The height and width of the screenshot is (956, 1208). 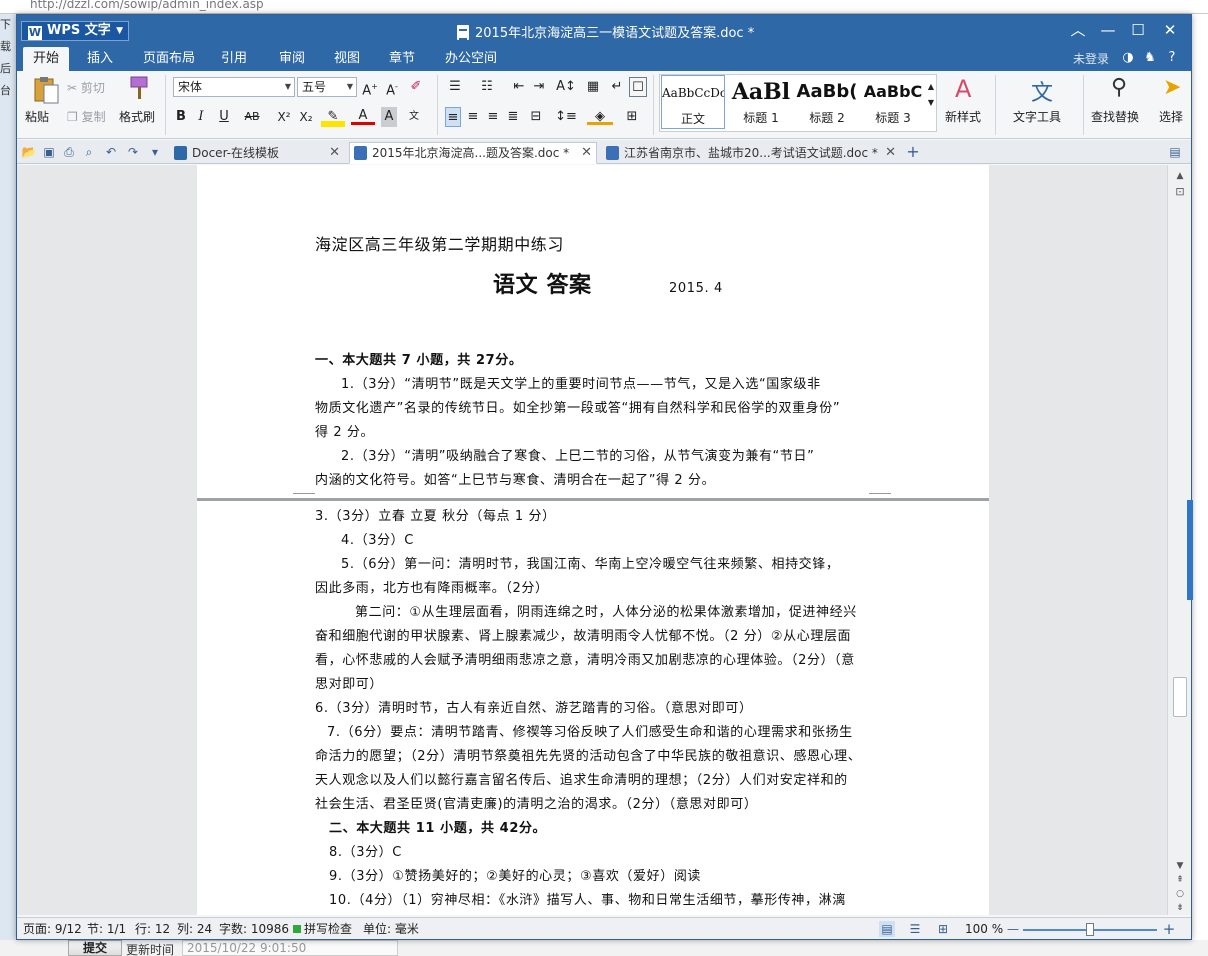 What do you see at coordinates (1013, 929) in the screenshot?
I see `zoom-out-icon: —` at bounding box center [1013, 929].